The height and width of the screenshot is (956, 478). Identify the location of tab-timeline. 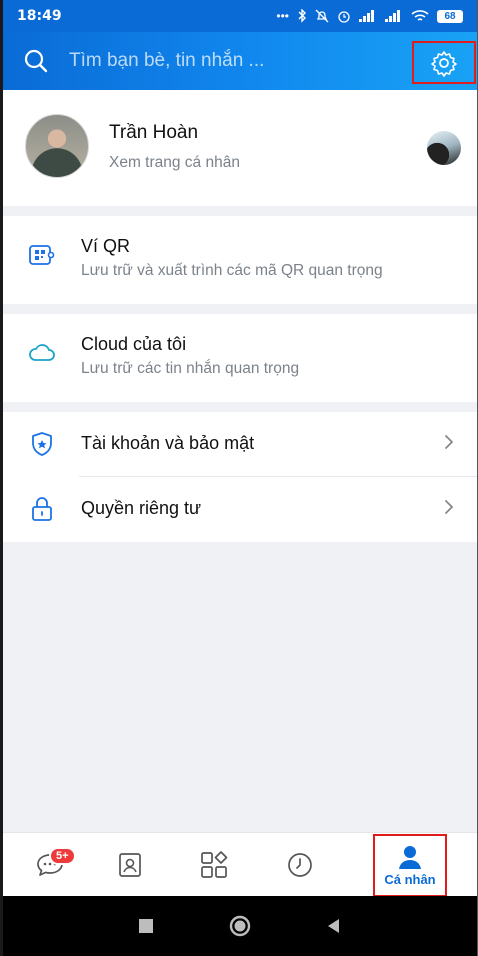
(300, 865).